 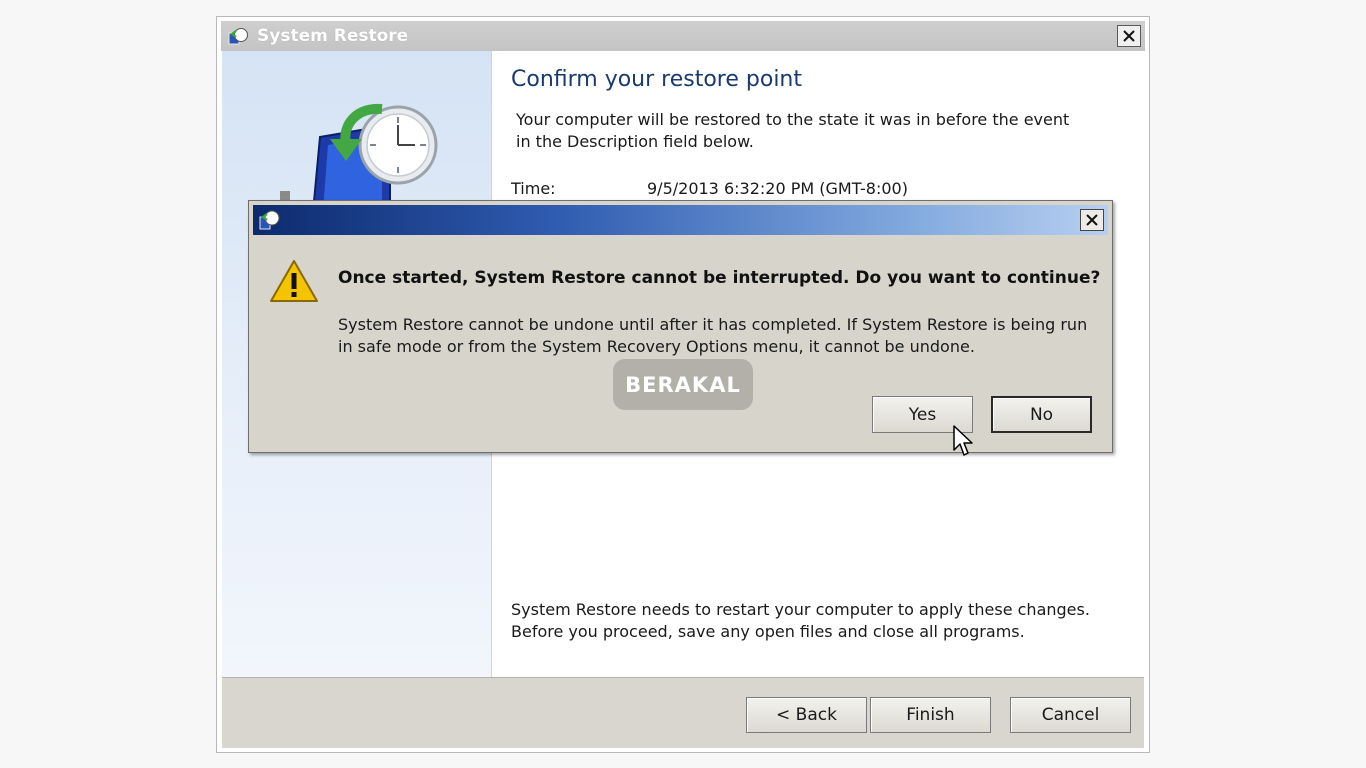 What do you see at coordinates (683, 36) in the screenshot?
I see `window-titlebar: System Restore` at bounding box center [683, 36].